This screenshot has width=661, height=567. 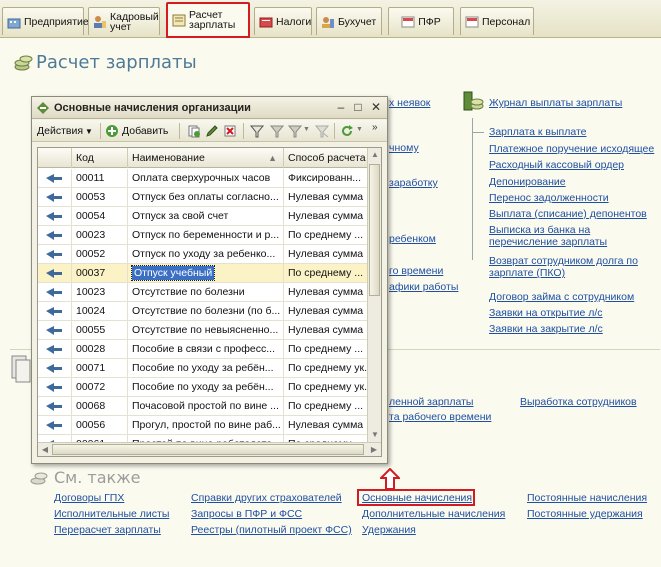 What do you see at coordinates (145, 131) in the screenshot?
I see `add-label: Добавить` at bounding box center [145, 131].